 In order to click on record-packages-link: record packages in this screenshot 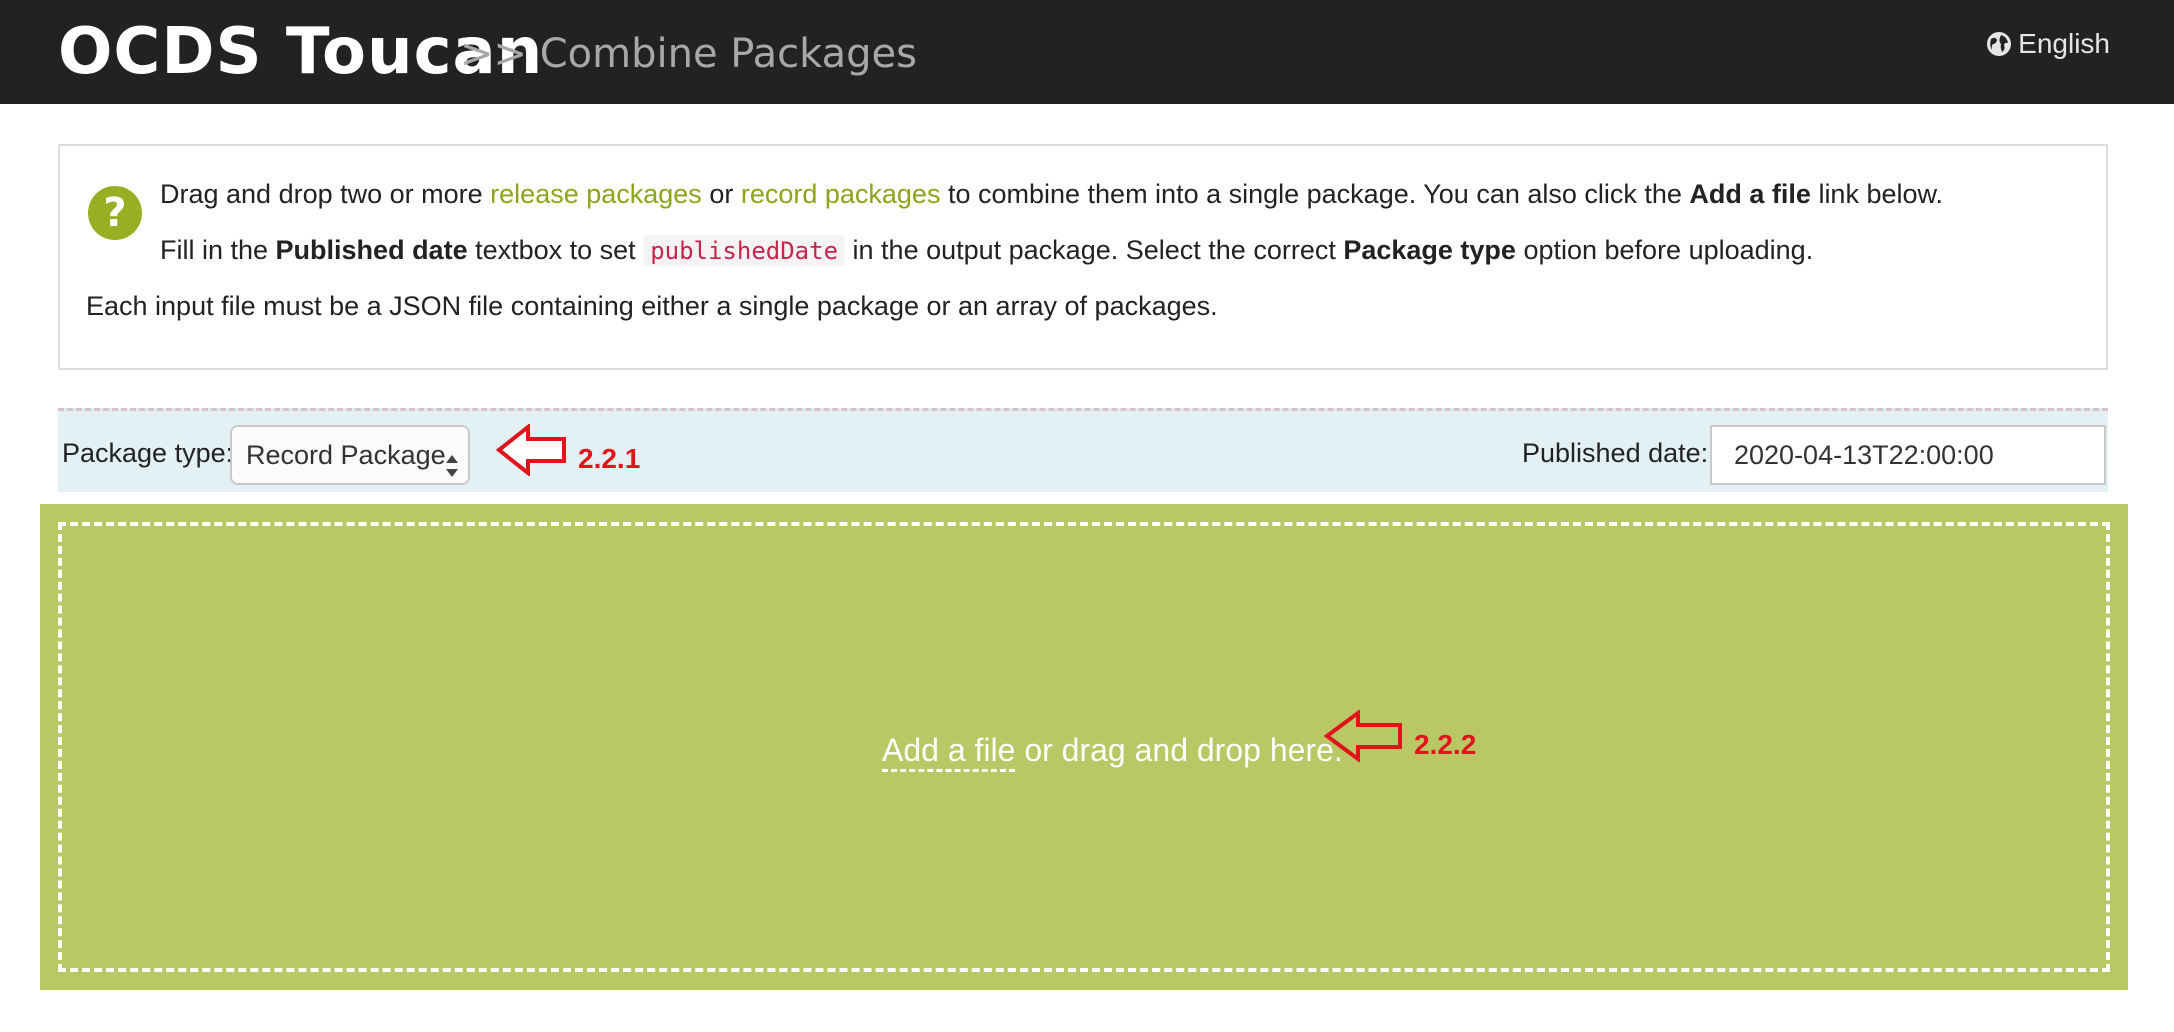, I will do `click(841, 194)`.